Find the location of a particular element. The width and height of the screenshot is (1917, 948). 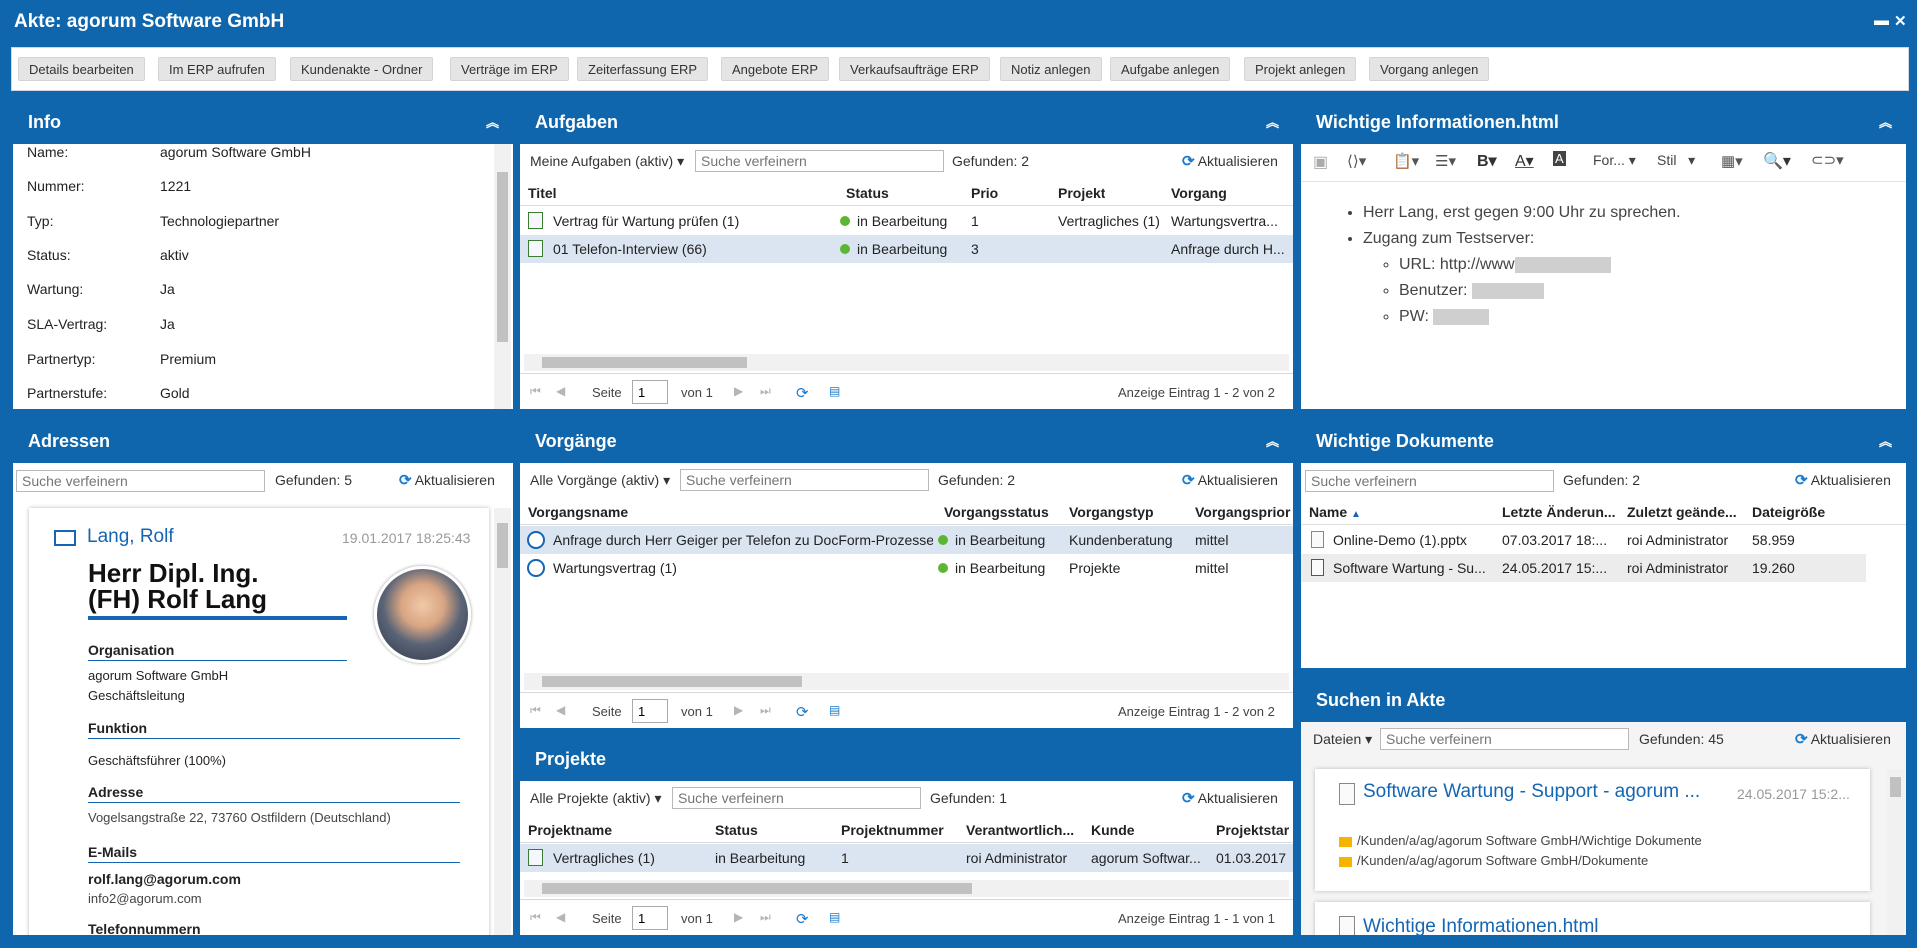

vorgaenge-filter-dropdown: Alle Vorgänge (aktiv) ▾ is located at coordinates (600, 480).